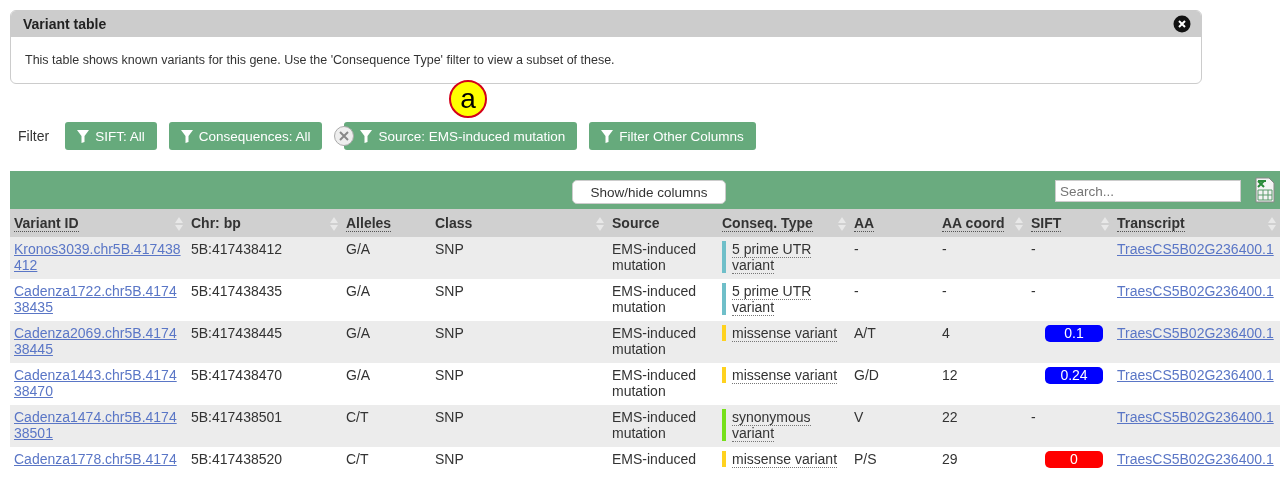  I want to click on panel-title: Variant table, so click(65, 24).